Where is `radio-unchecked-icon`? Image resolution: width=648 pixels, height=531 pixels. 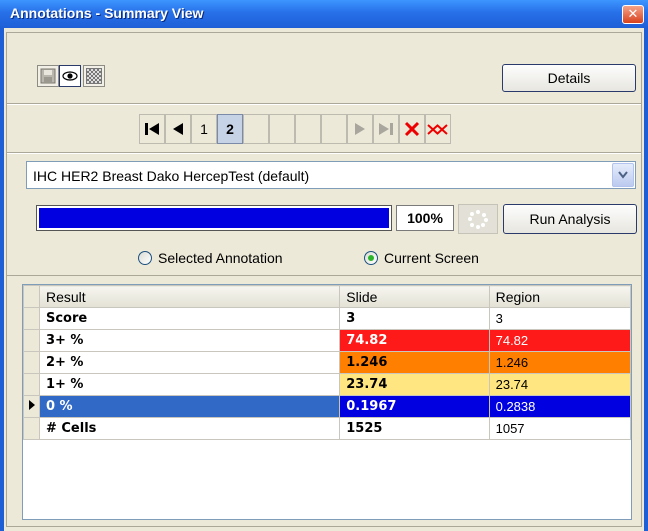
radio-unchecked-icon is located at coordinates (145, 258).